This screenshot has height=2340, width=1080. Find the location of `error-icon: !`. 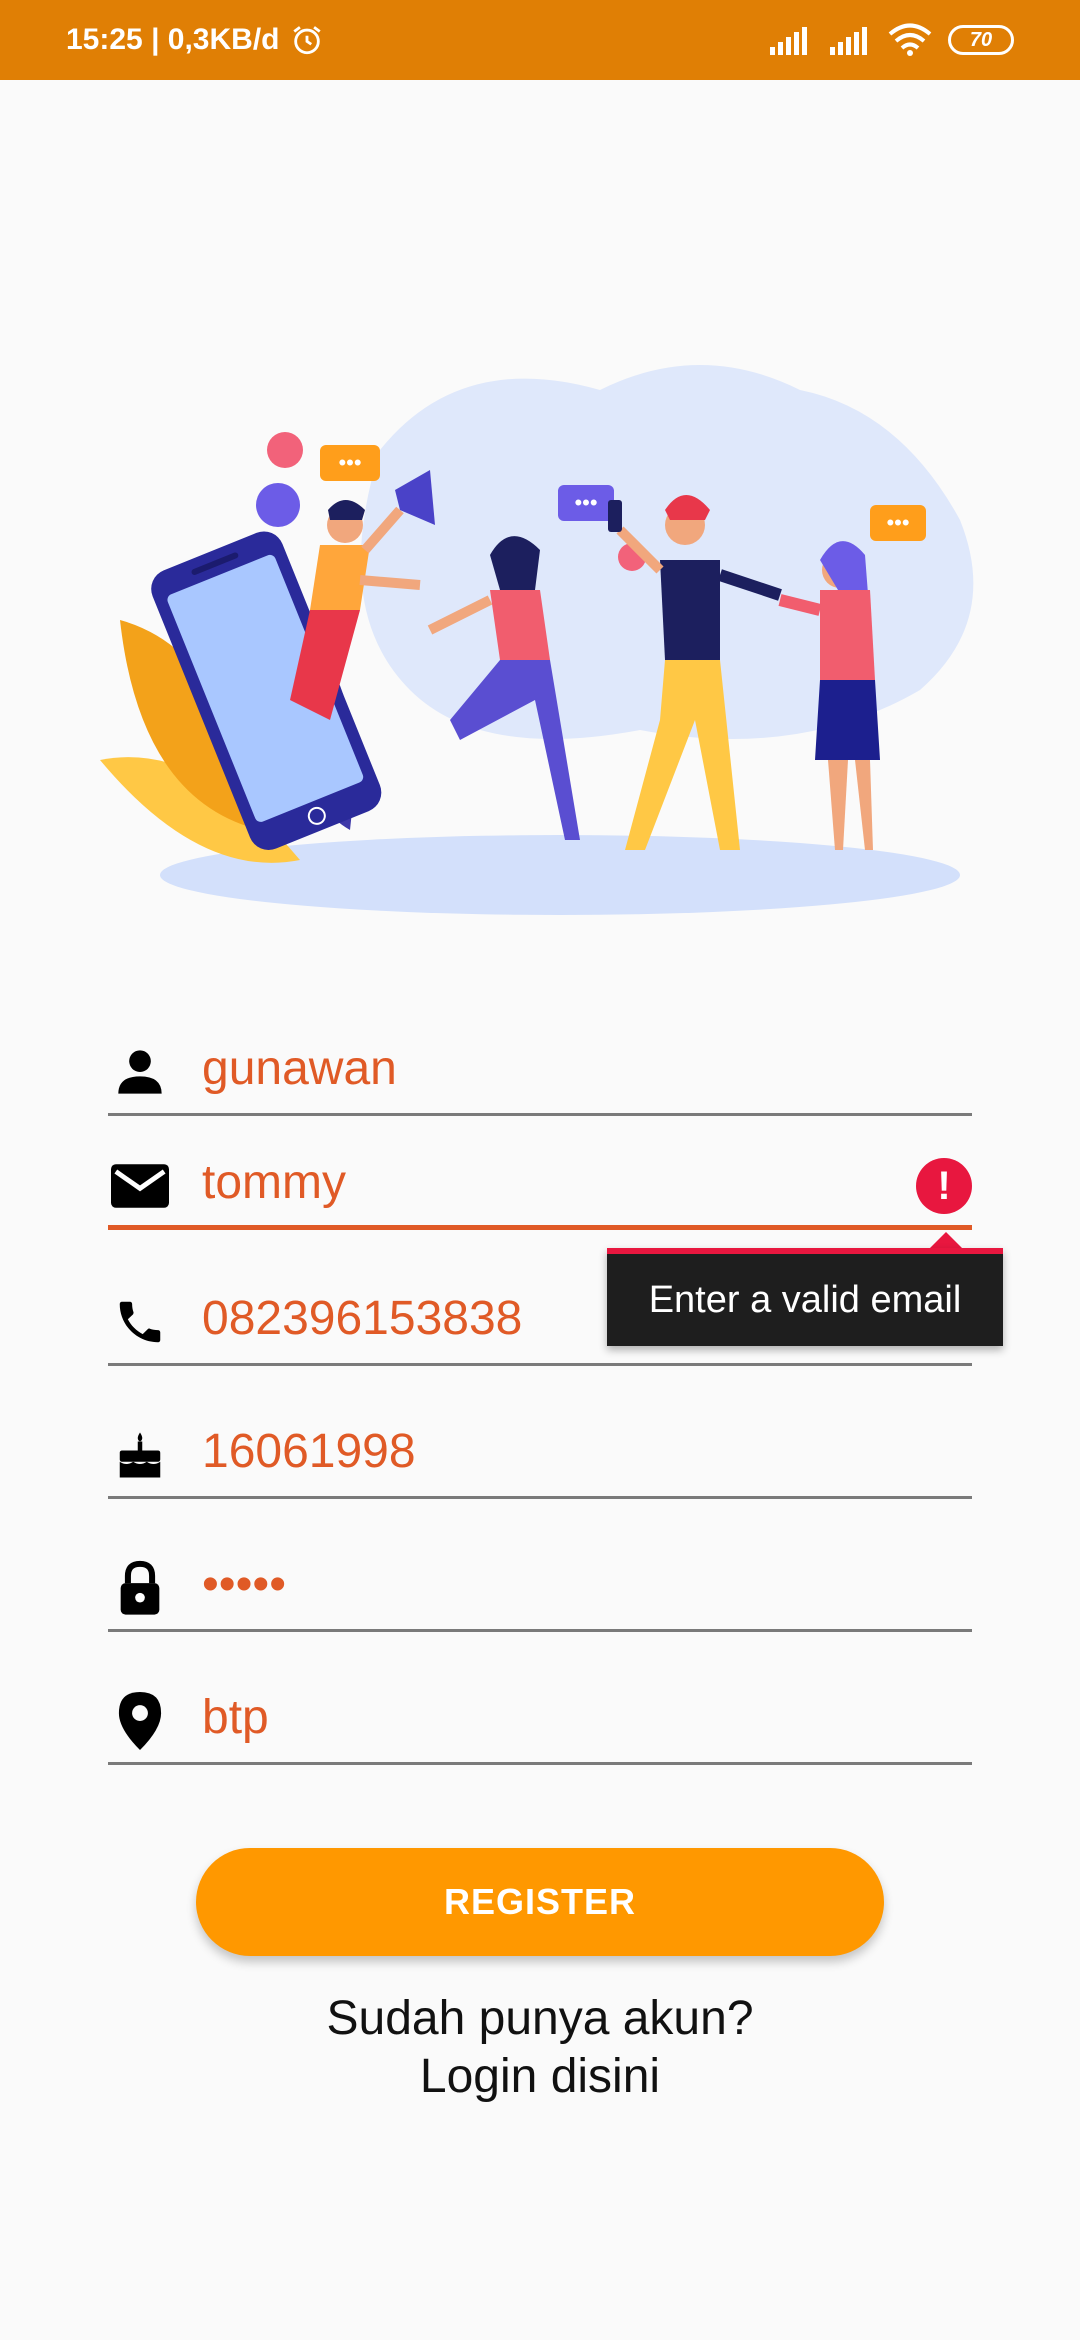

error-icon: ! is located at coordinates (944, 1186).